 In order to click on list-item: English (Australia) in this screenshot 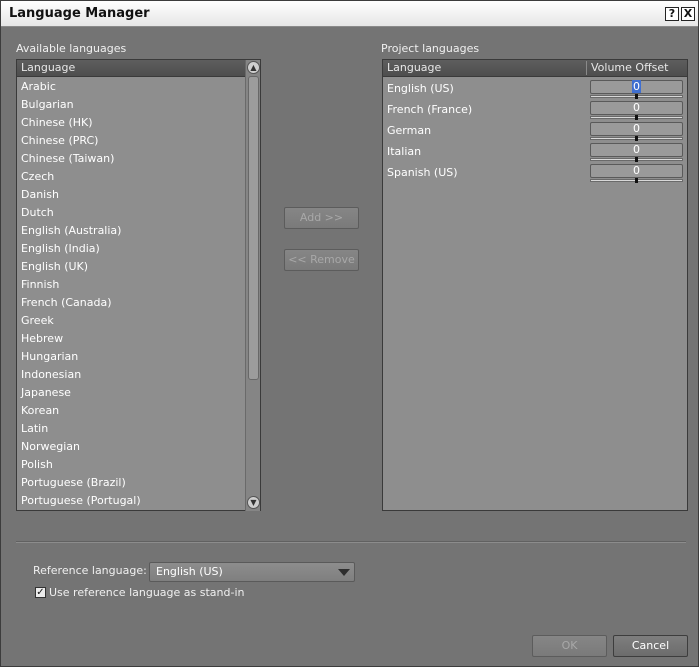, I will do `click(71, 230)`.